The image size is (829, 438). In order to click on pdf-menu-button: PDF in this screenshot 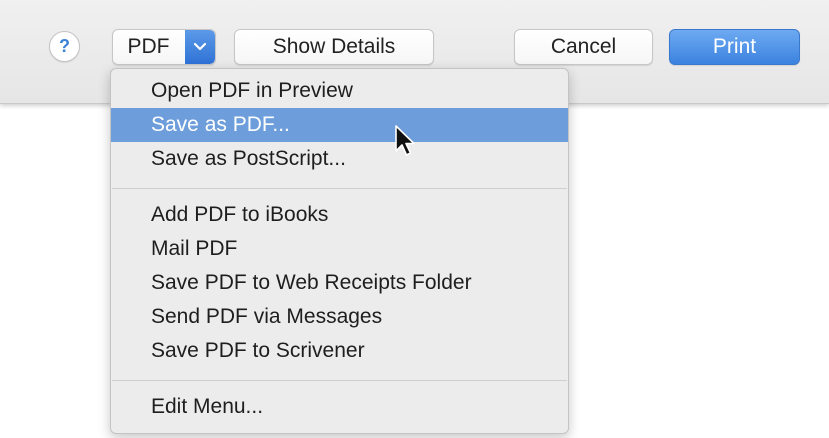, I will do `click(164, 47)`.